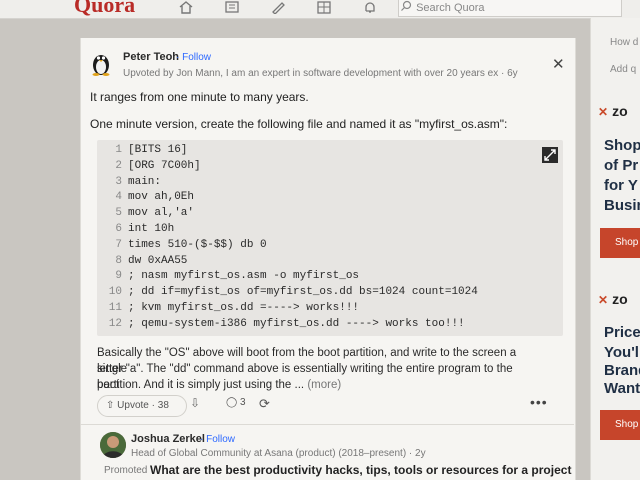  I want to click on ad2-line: You'll, so click(622, 352).